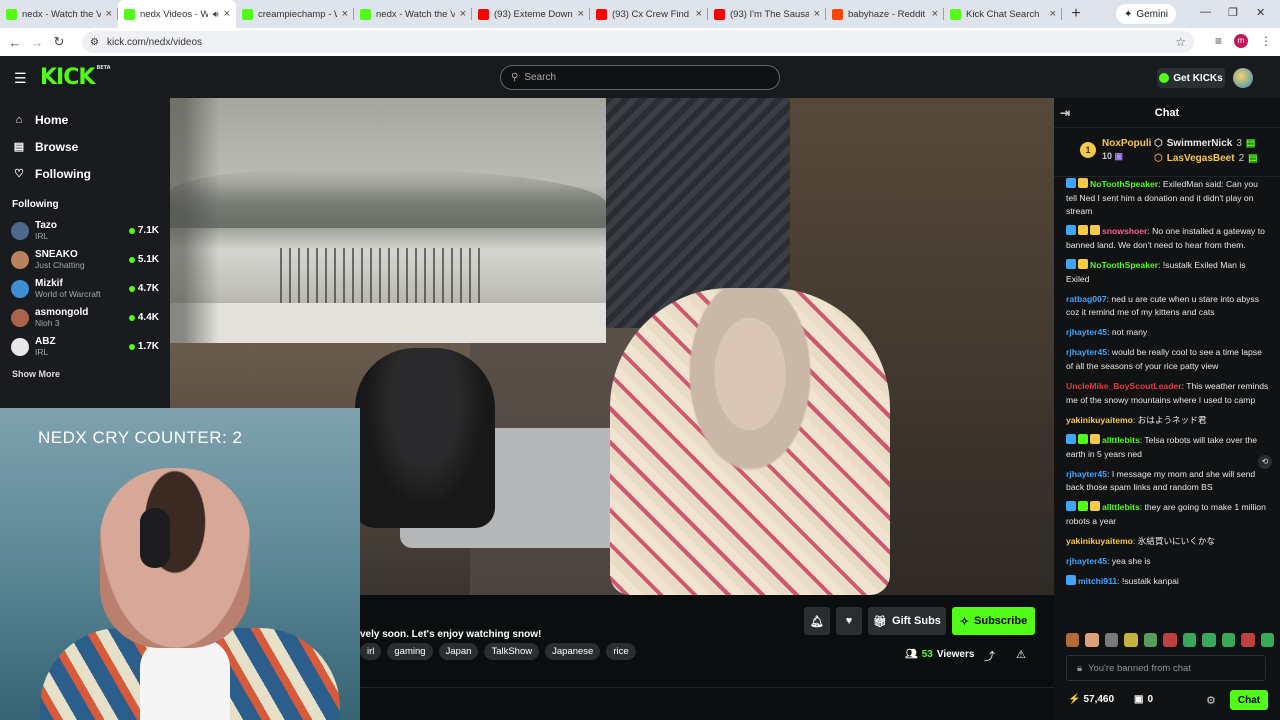 This screenshot has width=1280, height=720. Describe the element at coordinates (1143, 699) in the screenshot. I see `drops-counter: ▣ 0` at that location.